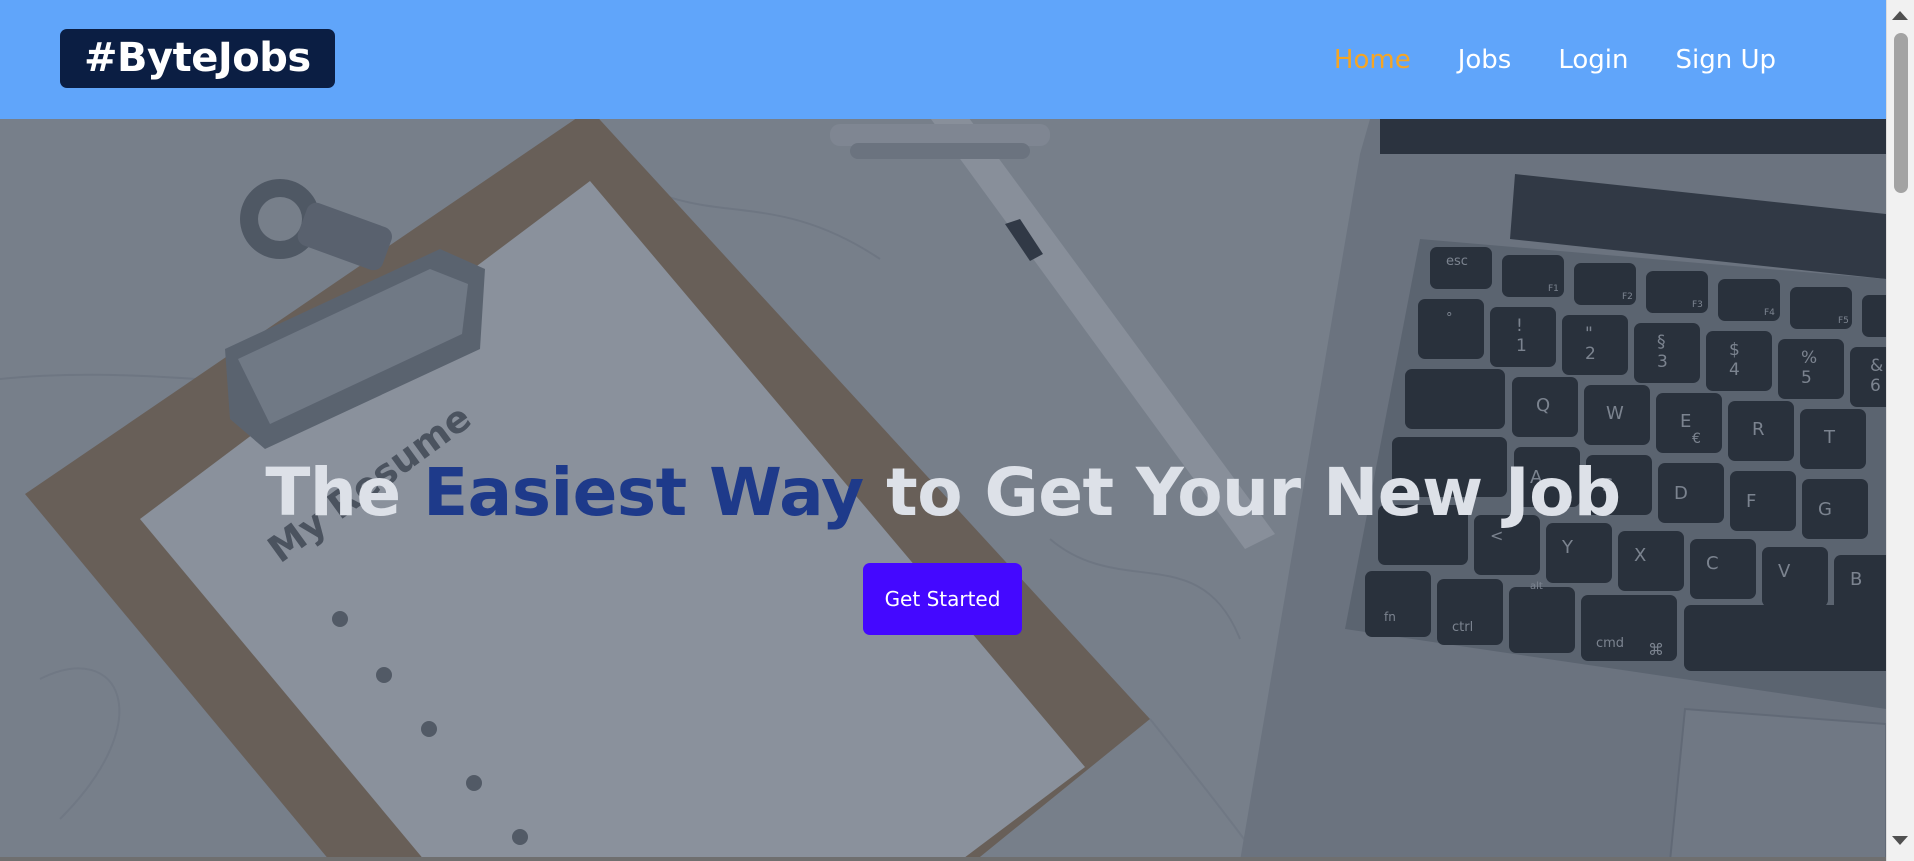 The image size is (1914, 861). What do you see at coordinates (943, 859) in the screenshot?
I see `window-bottom-edge` at bounding box center [943, 859].